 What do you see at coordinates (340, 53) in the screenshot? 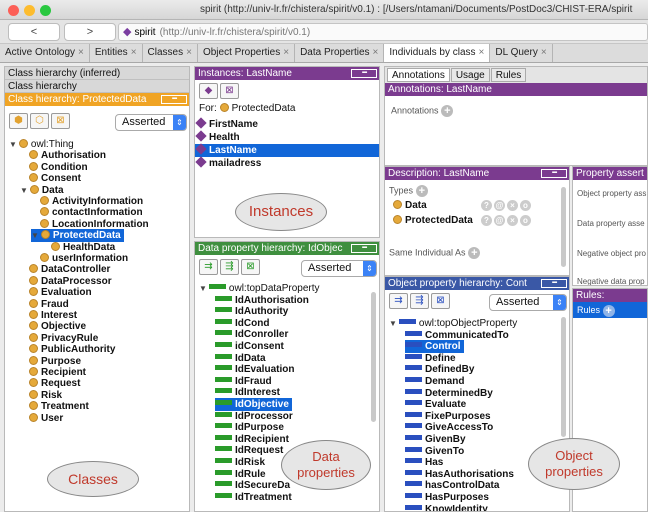
I see `tab-data-properties: Data Properties ×` at bounding box center [340, 53].